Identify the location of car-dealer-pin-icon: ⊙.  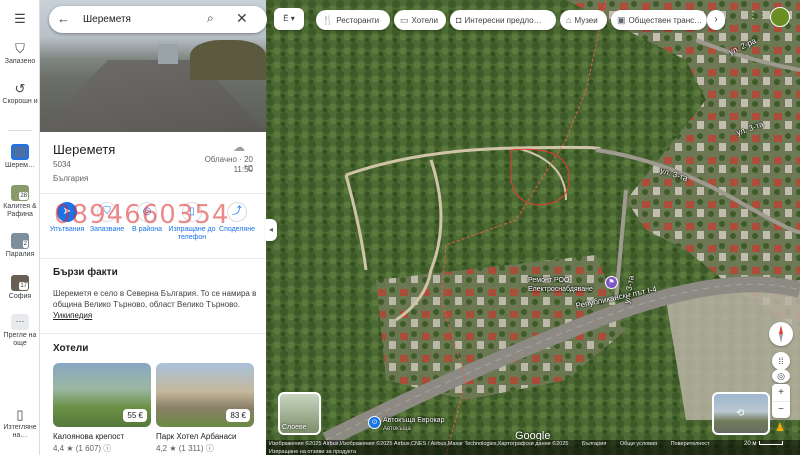
(374, 422).